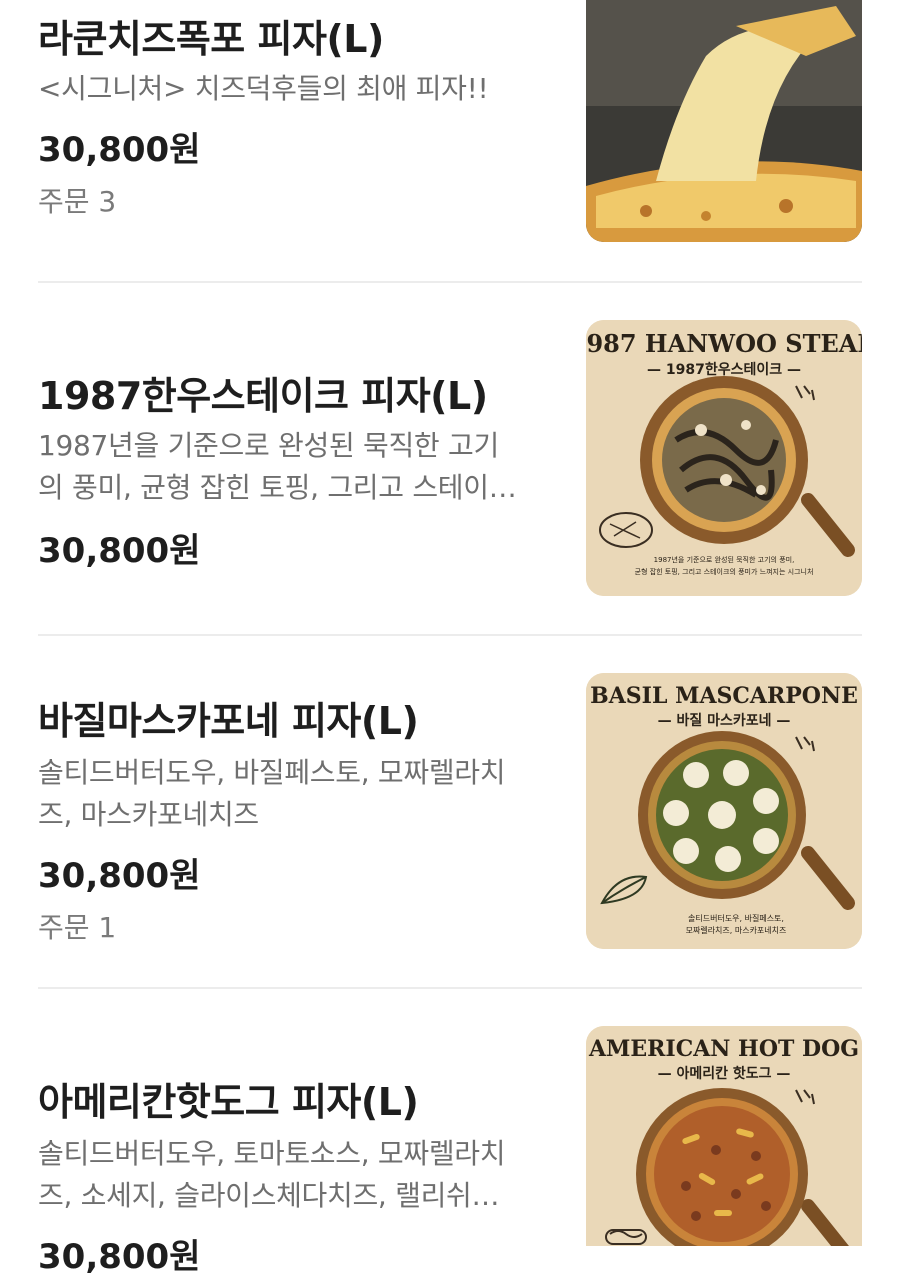 The height and width of the screenshot is (1278, 900). What do you see at coordinates (77, 201) in the screenshot?
I see `order-count: 주문 3` at bounding box center [77, 201].